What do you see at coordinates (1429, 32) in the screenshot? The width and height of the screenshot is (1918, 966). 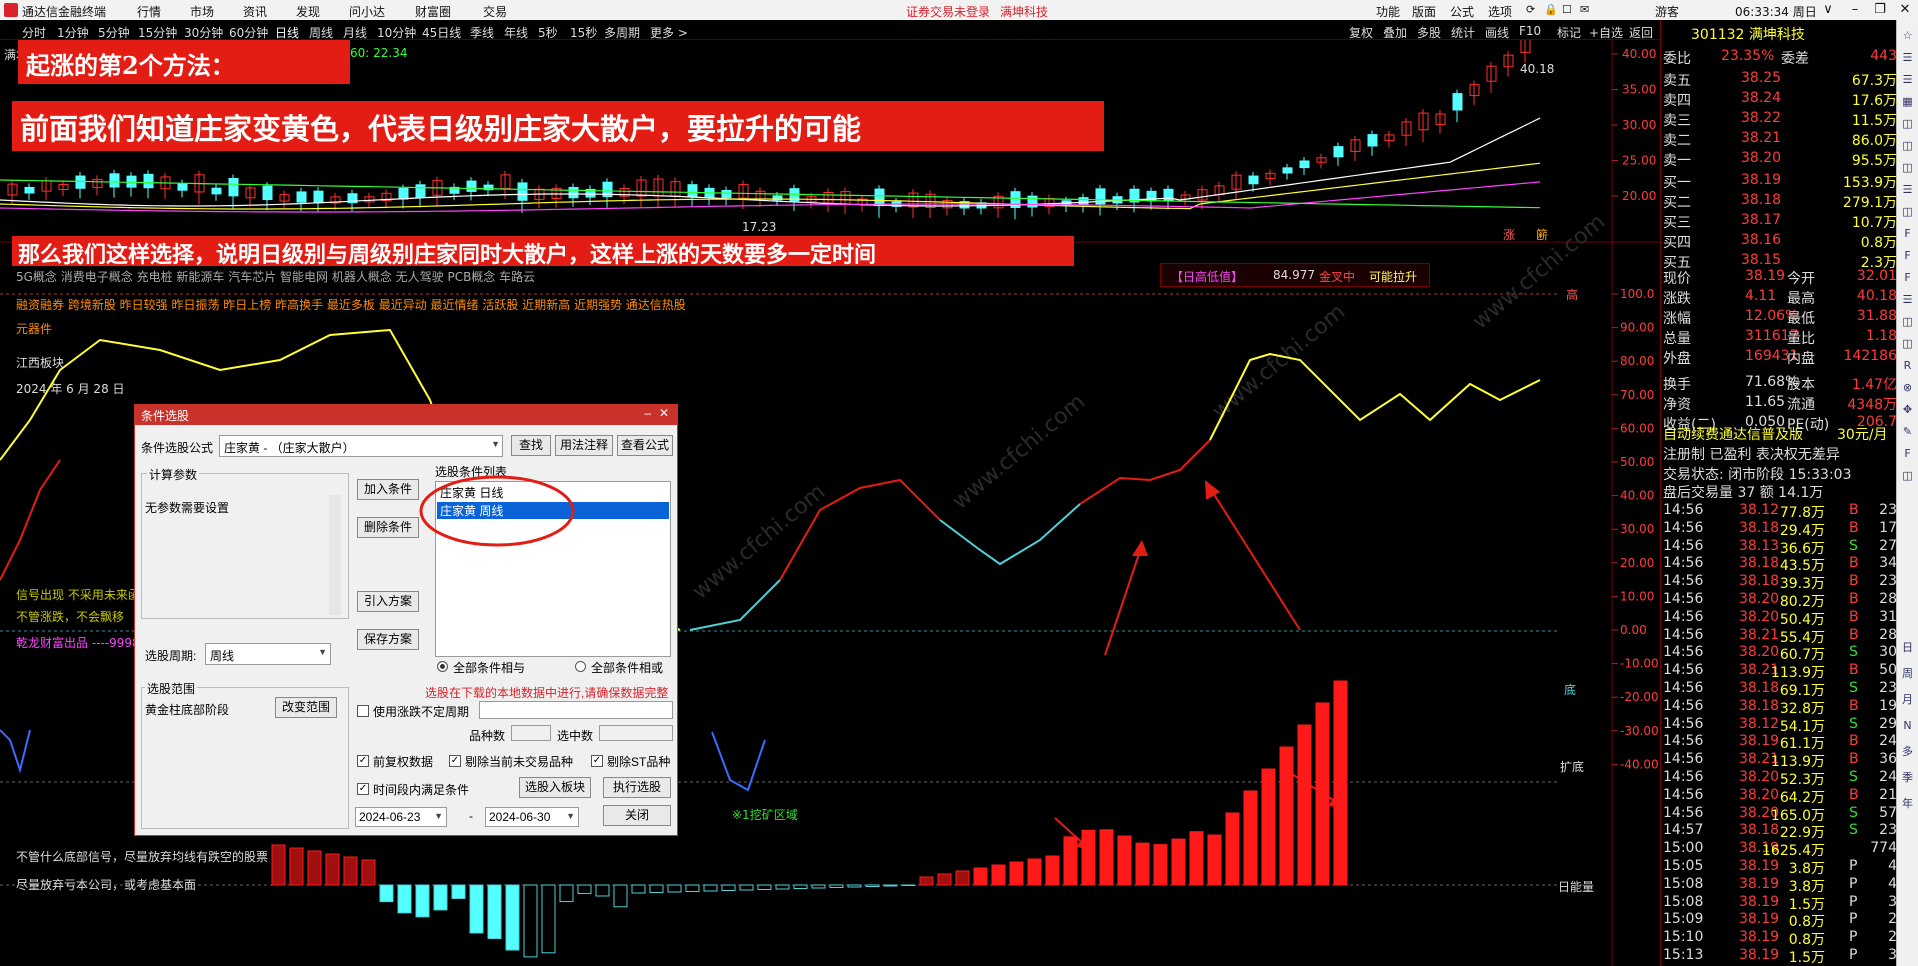 I see `tool-multi: 多股` at bounding box center [1429, 32].